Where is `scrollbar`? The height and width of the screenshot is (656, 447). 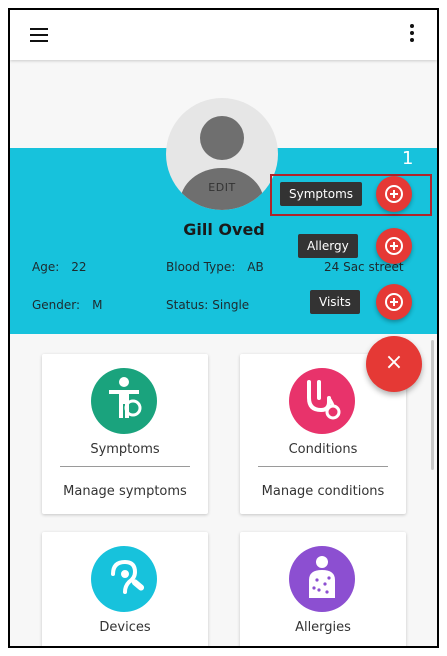
scrollbar is located at coordinates (432, 405).